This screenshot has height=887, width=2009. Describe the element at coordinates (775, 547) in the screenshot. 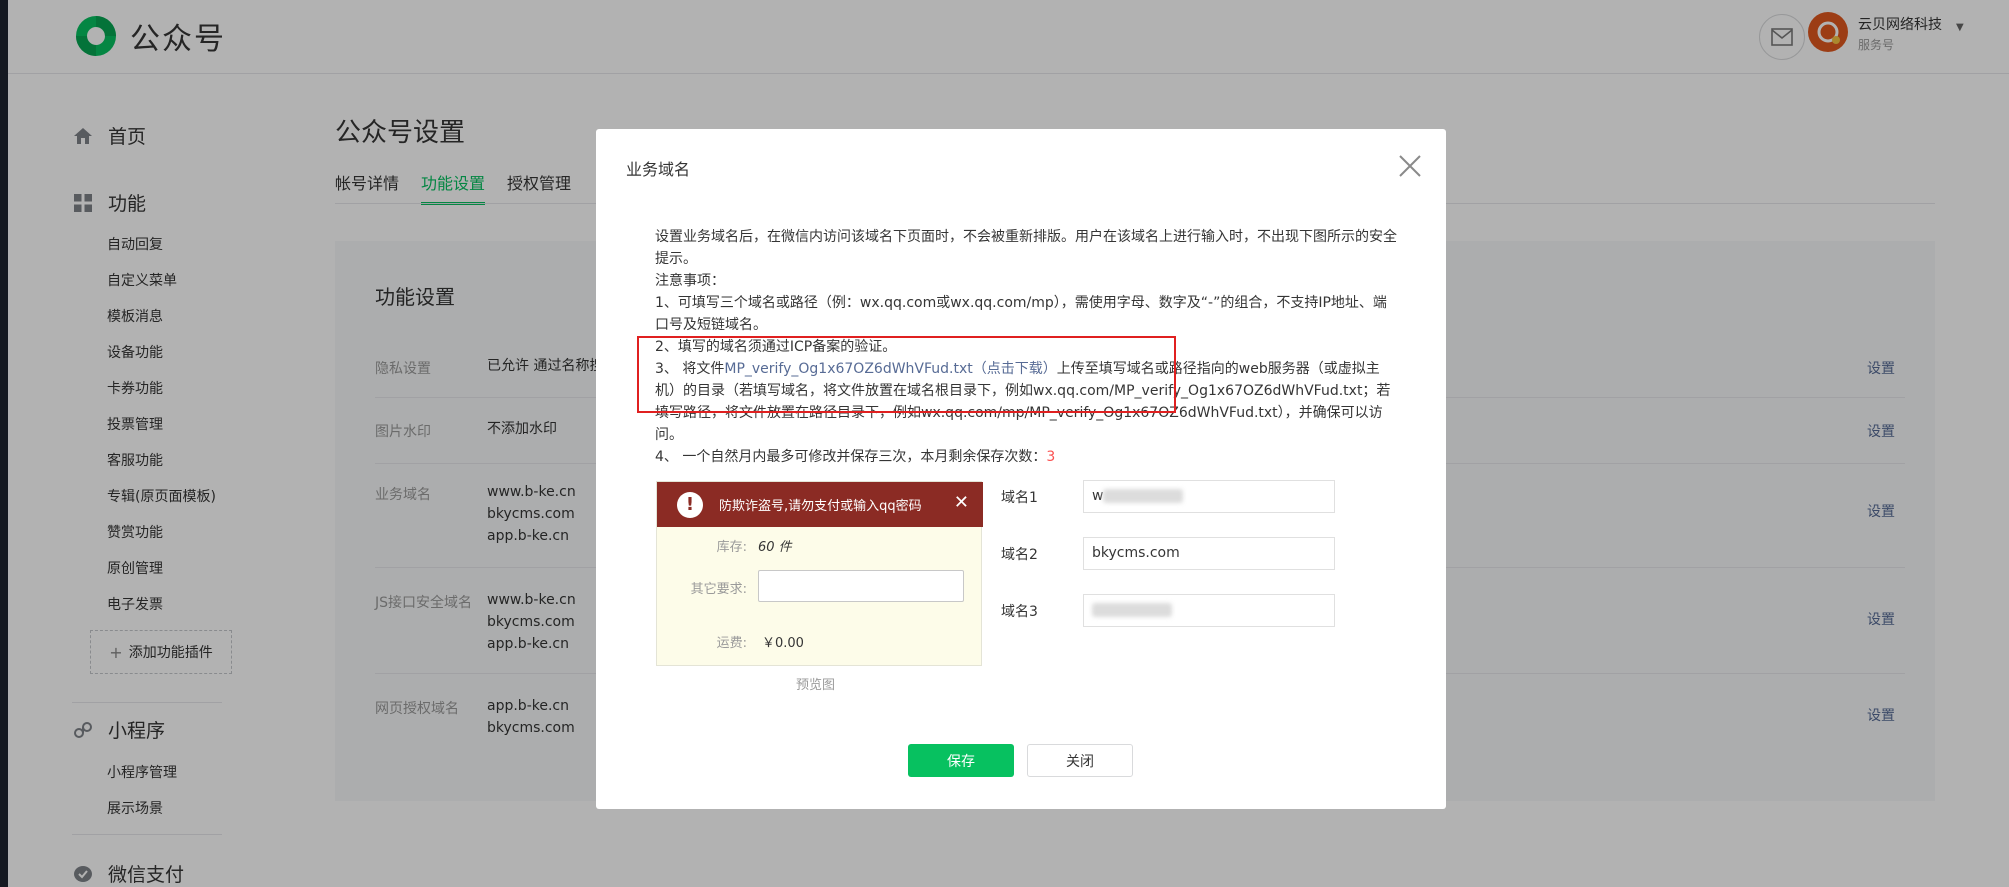

I see `stock-value: 60 件` at that location.